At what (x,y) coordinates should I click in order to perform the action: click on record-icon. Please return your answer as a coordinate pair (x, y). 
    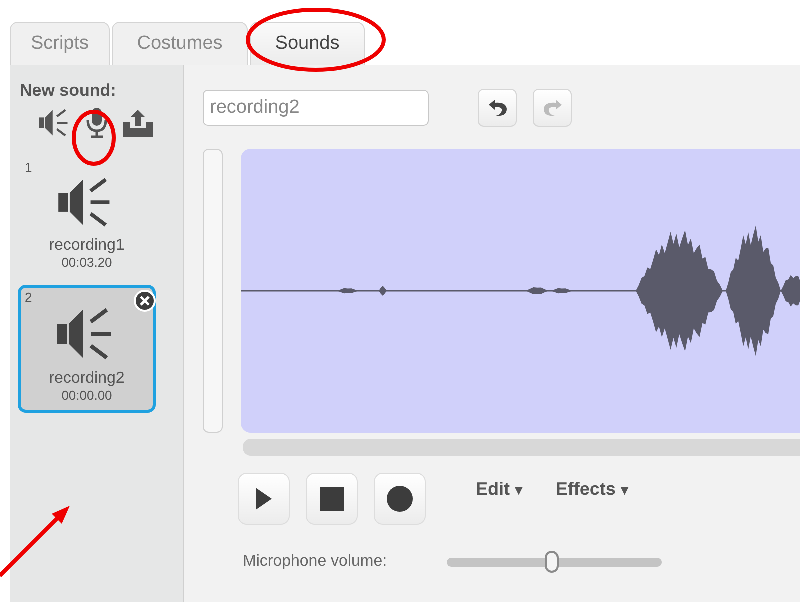
    Looking at the image, I should click on (400, 499).